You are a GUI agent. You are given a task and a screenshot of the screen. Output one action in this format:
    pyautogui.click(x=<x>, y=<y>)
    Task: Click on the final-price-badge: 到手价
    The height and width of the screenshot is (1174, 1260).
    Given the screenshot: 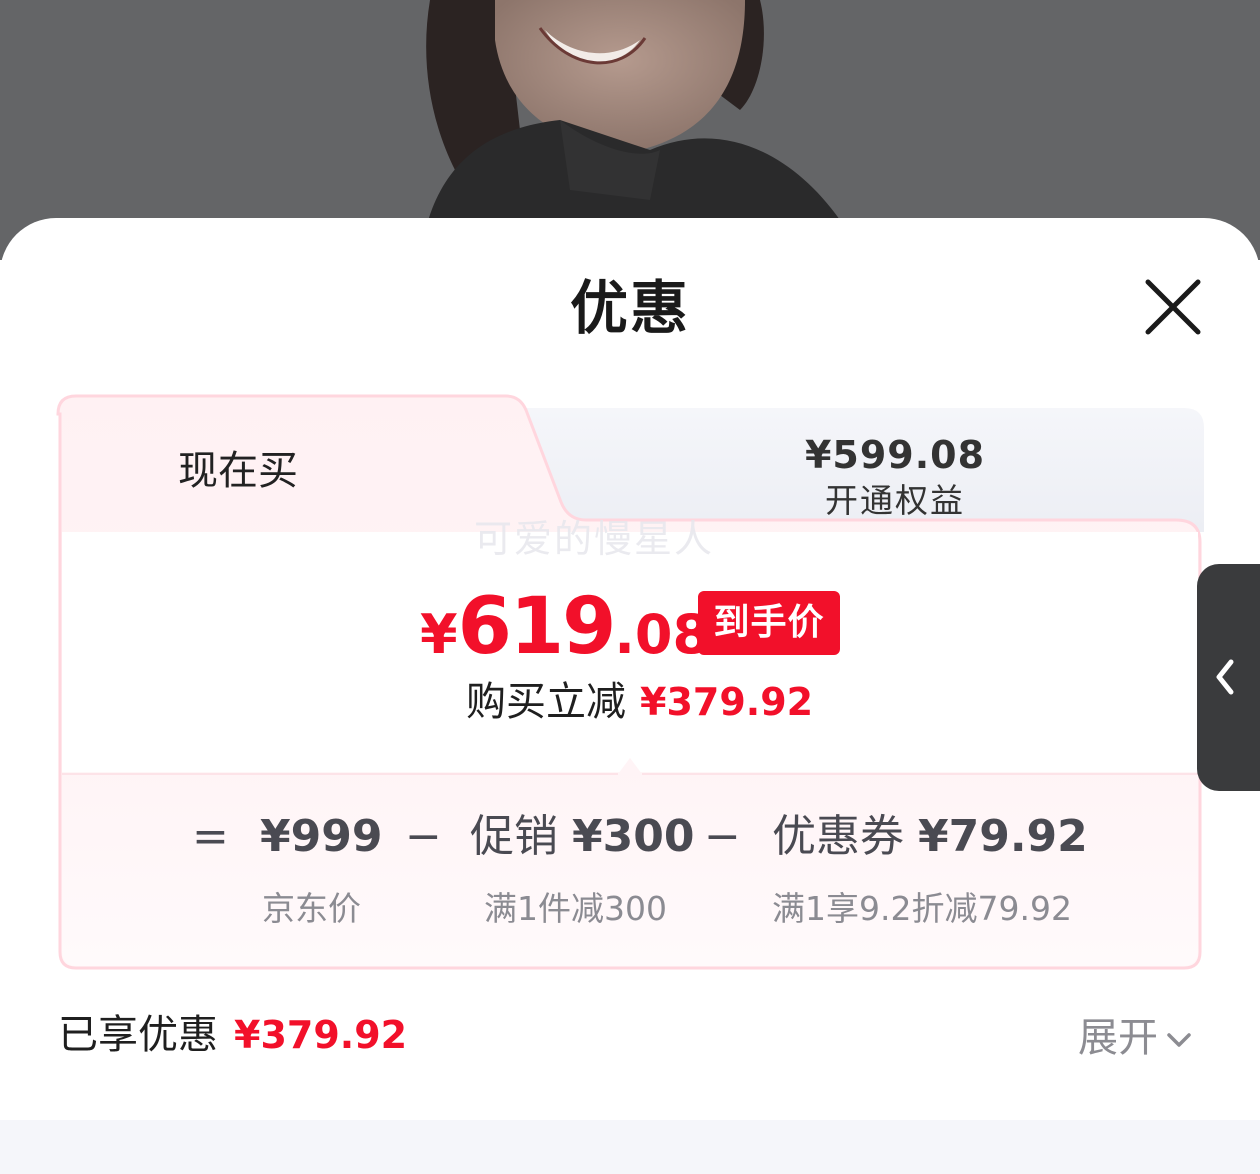 What is the action you would take?
    pyautogui.click(x=769, y=623)
    